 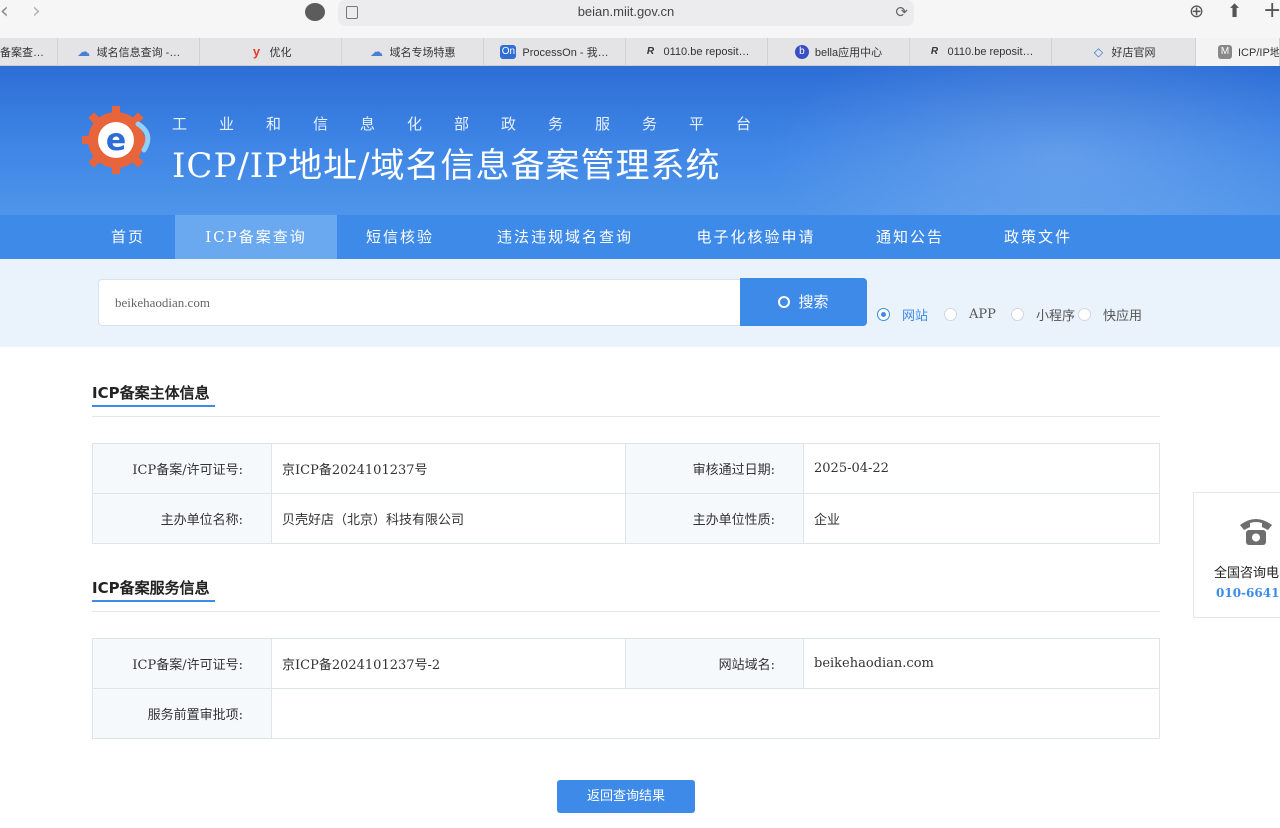 I want to click on search-icon, so click(x=784, y=302).